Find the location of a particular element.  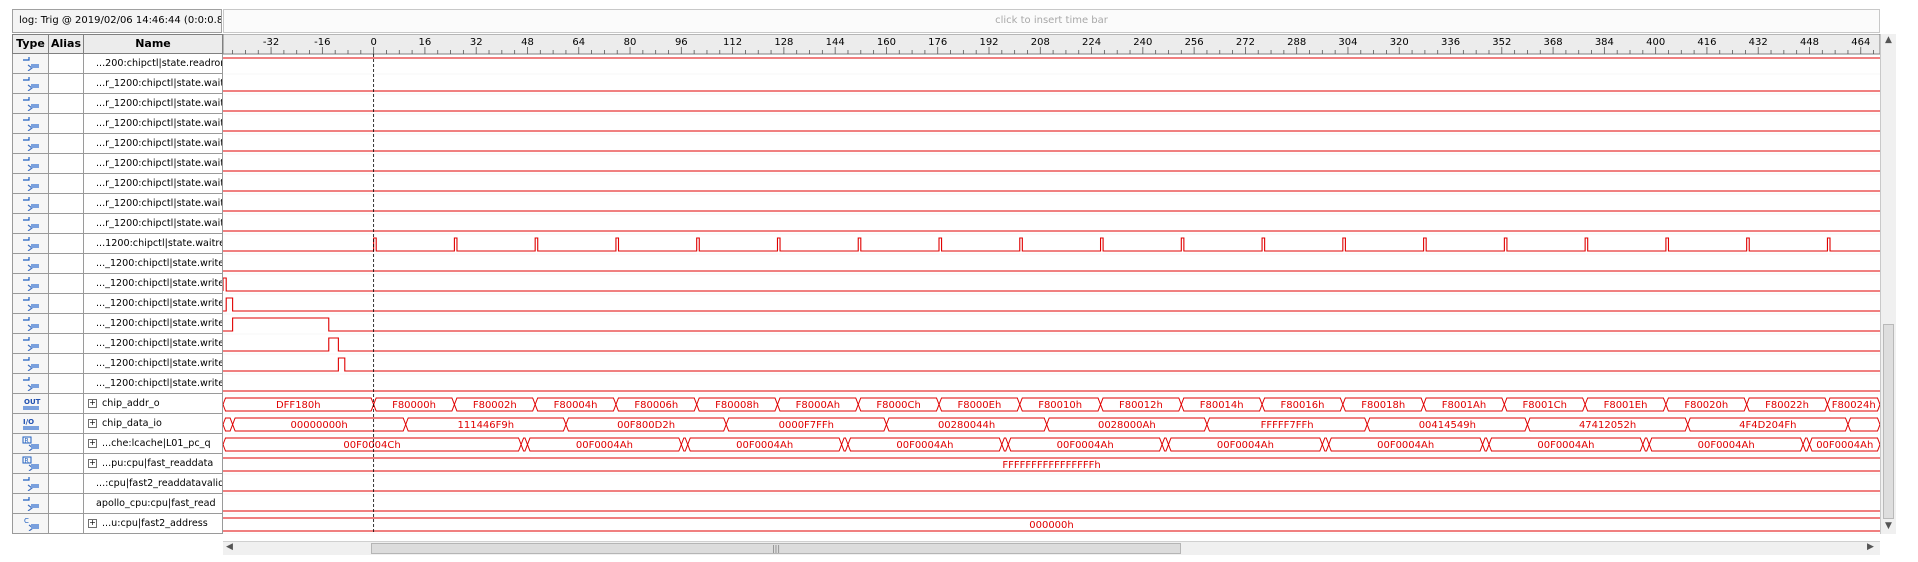

signal-row: ..._1200:chipctl|state.write3 is located at coordinates (117, 324).